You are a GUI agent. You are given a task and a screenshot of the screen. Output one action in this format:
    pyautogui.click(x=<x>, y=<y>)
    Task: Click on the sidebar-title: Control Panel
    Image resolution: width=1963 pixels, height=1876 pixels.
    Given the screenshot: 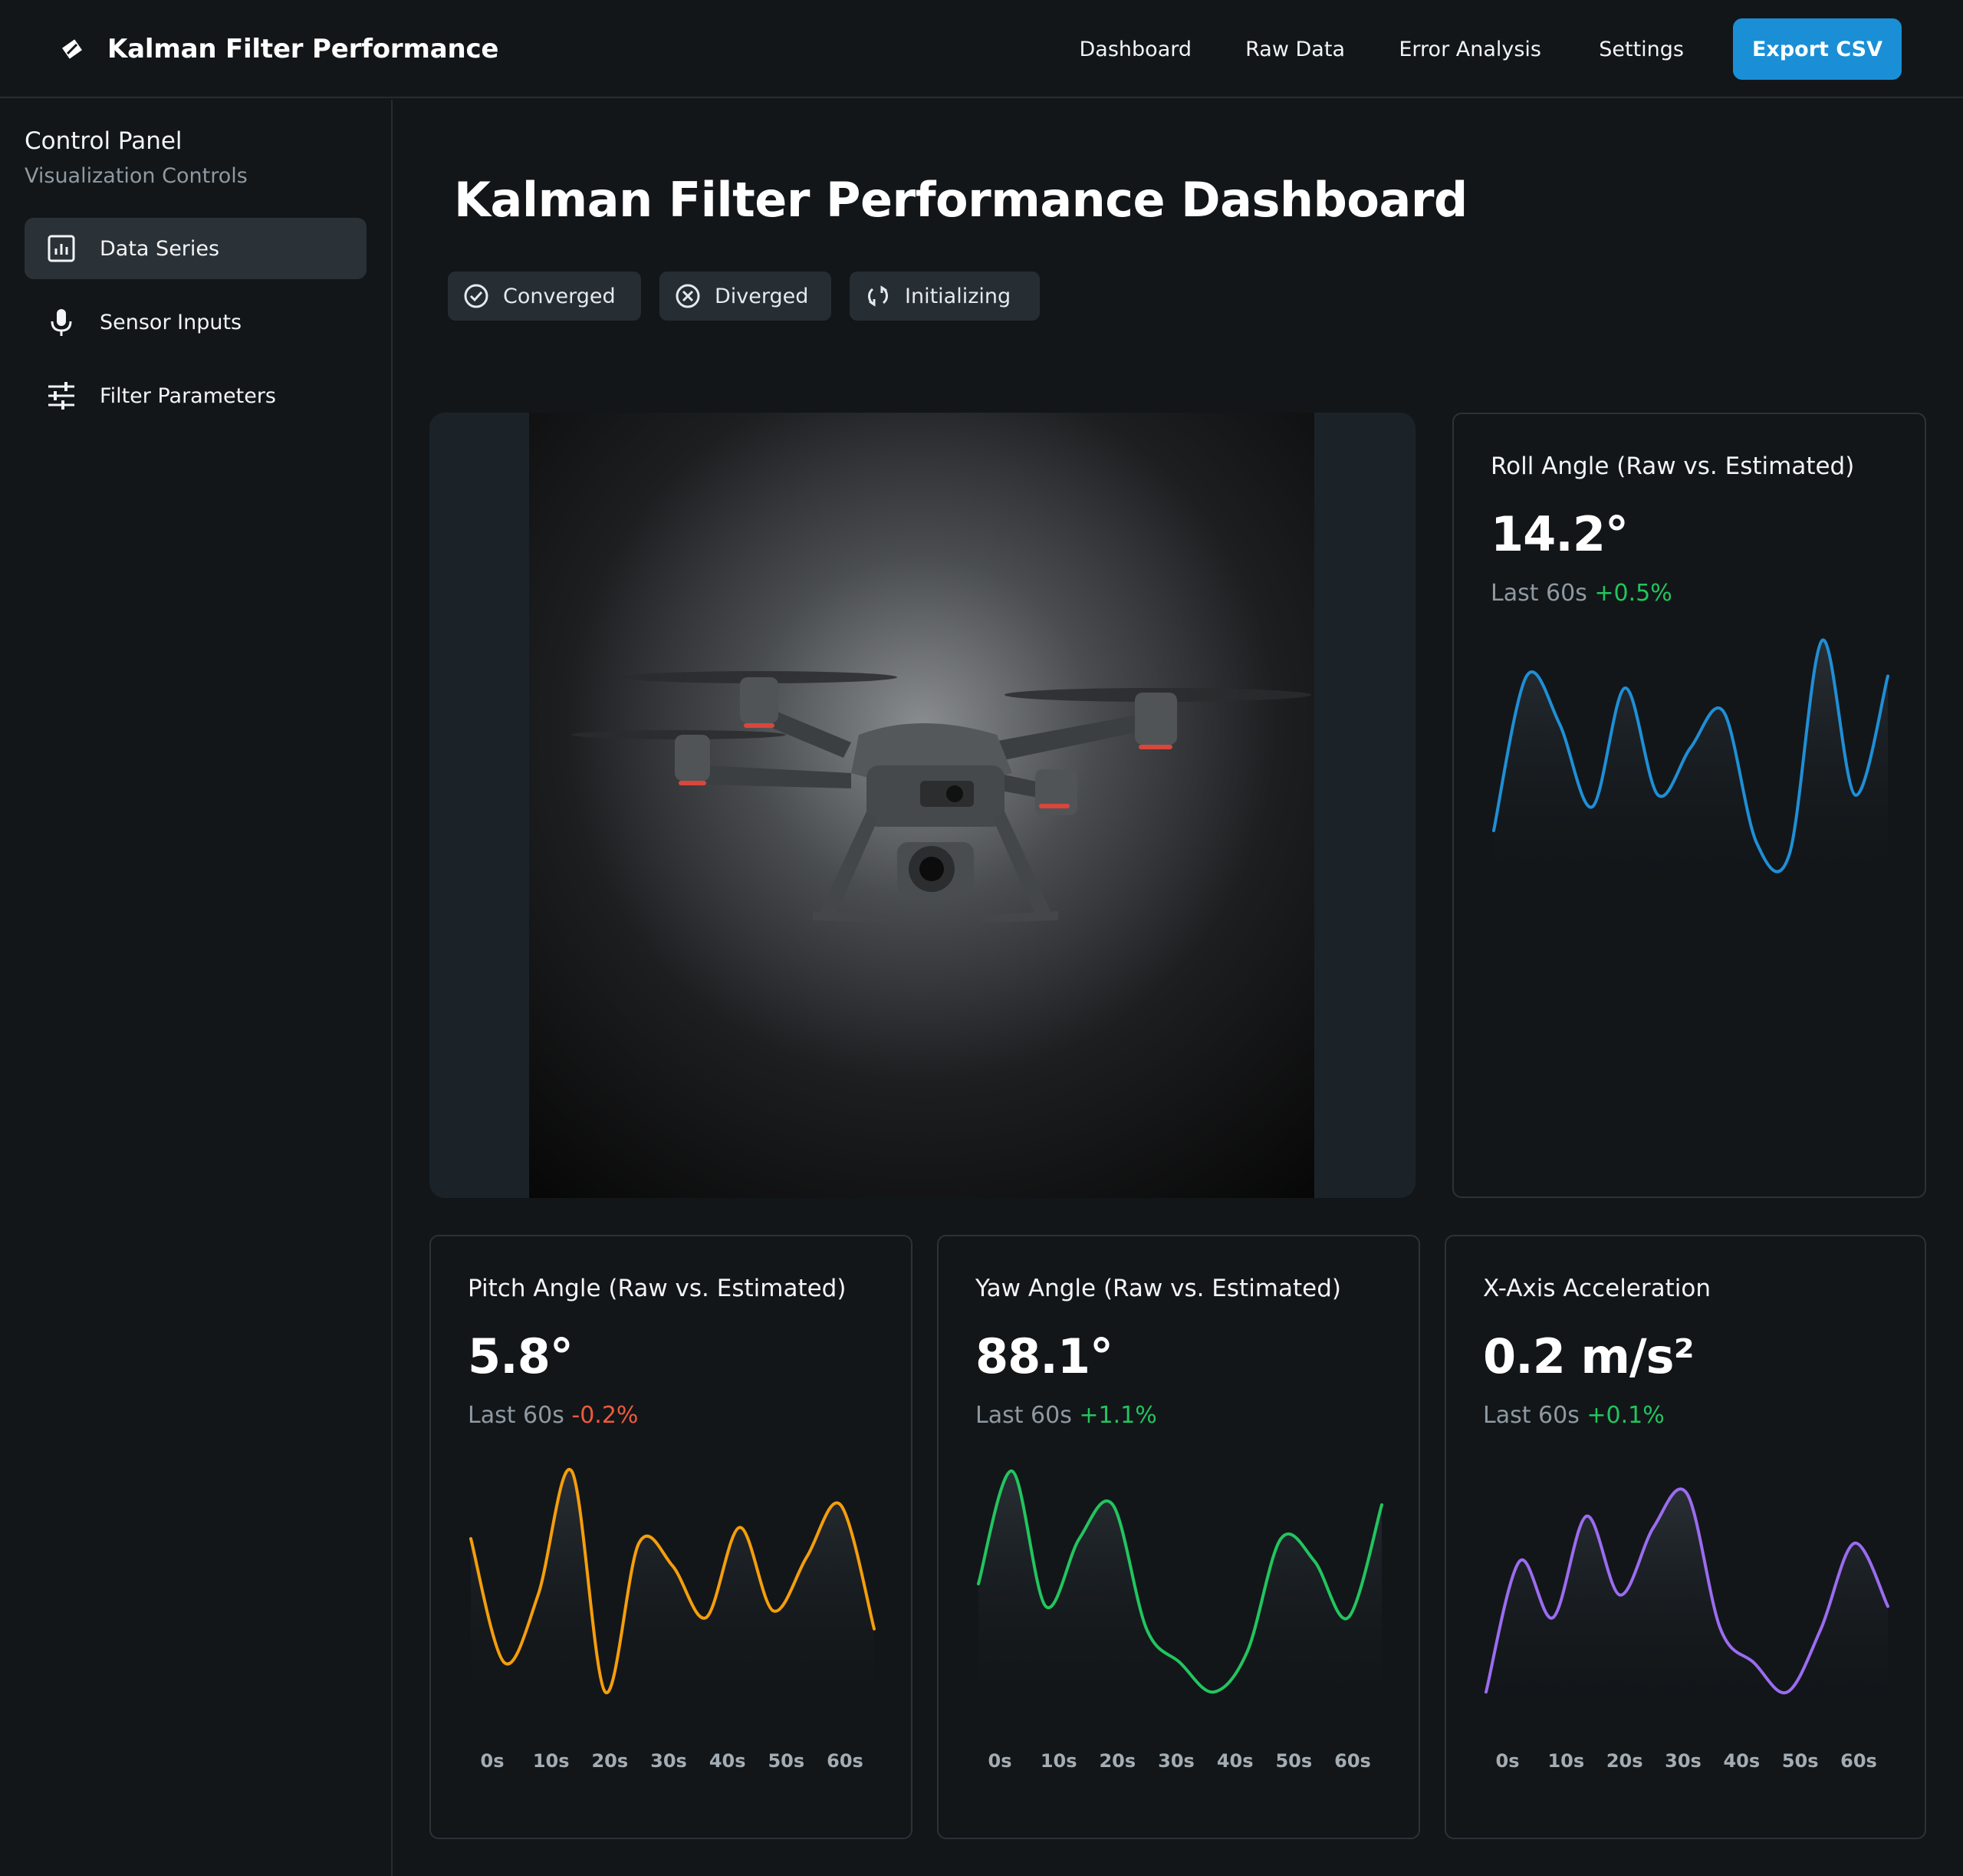 What is the action you would take?
    pyautogui.click(x=104, y=141)
    